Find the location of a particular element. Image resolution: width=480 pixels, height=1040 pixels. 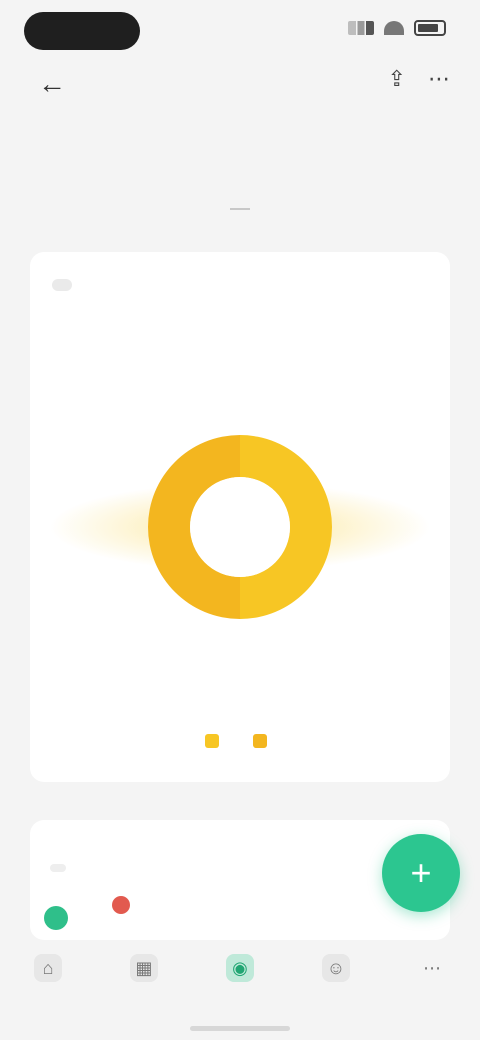

signal-icon is located at coordinates (361, 28).